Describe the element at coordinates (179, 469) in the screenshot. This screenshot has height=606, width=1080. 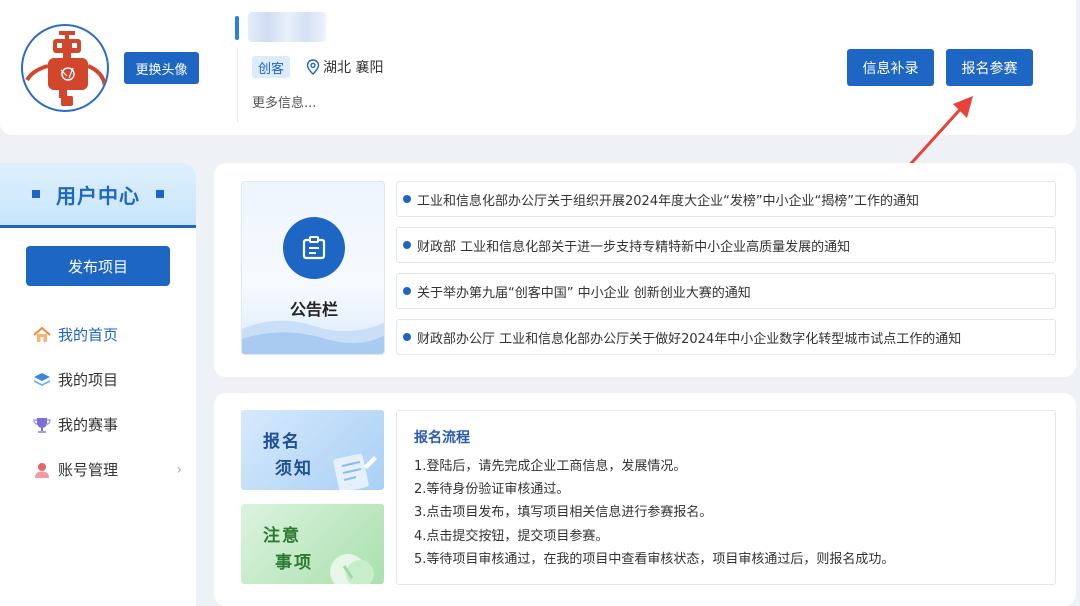
I see `chevron-right-icon: ›` at that location.